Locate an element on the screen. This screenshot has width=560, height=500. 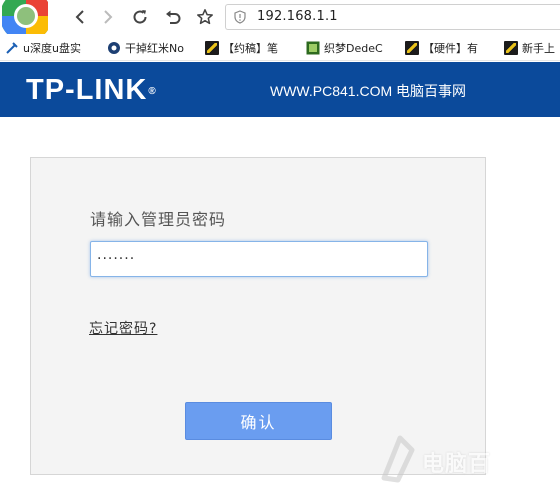
logo-text: TP-LINK is located at coordinates (87, 90).